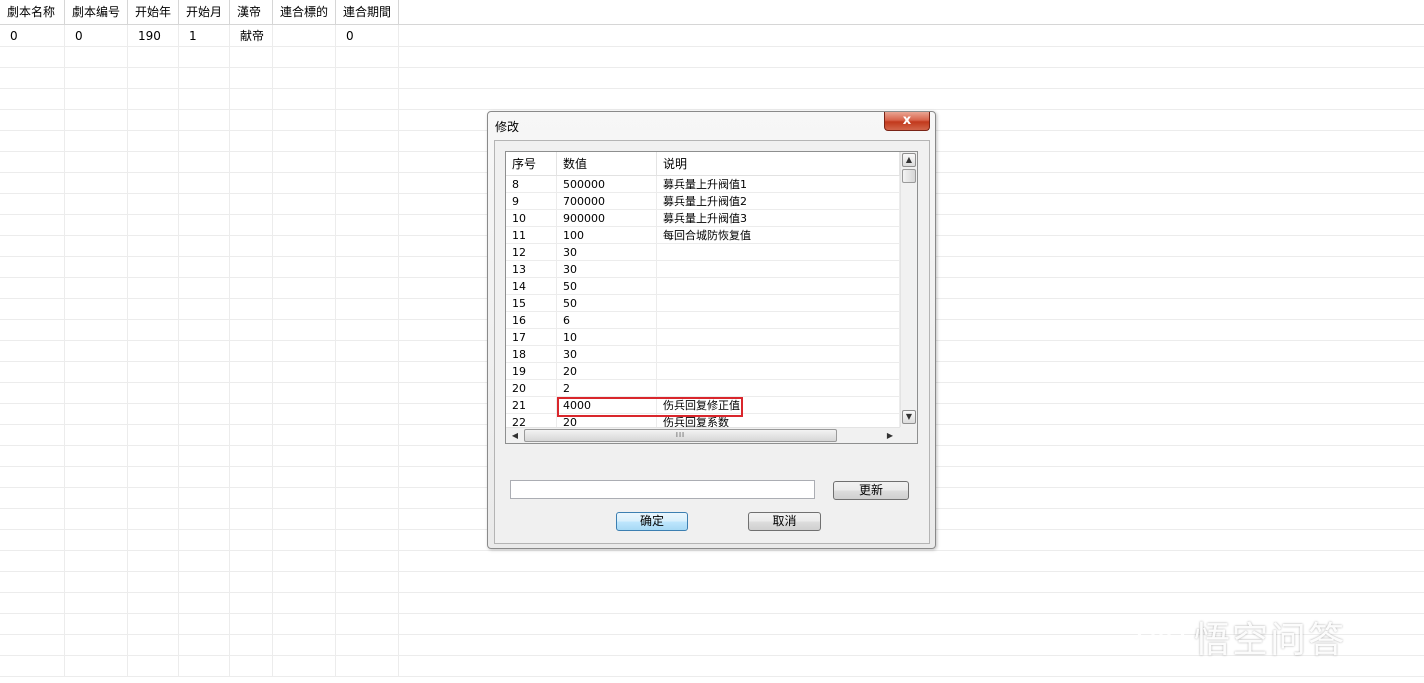 The width and height of the screenshot is (1424, 683). Describe the element at coordinates (909, 176) in the screenshot. I see `vertical-scroll-thumb` at that location.